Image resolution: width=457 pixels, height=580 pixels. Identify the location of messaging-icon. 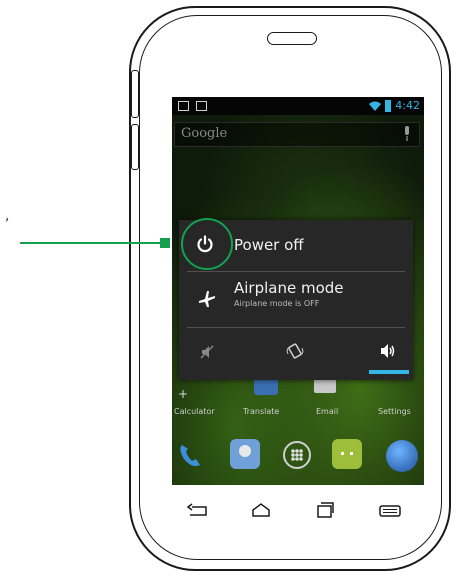
(347, 454).